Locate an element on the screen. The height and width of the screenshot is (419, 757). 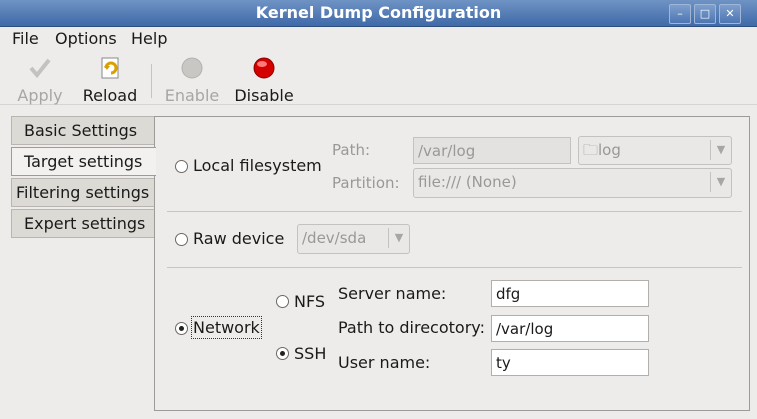
folder-icon: 🗀 is located at coordinates (591, 150).